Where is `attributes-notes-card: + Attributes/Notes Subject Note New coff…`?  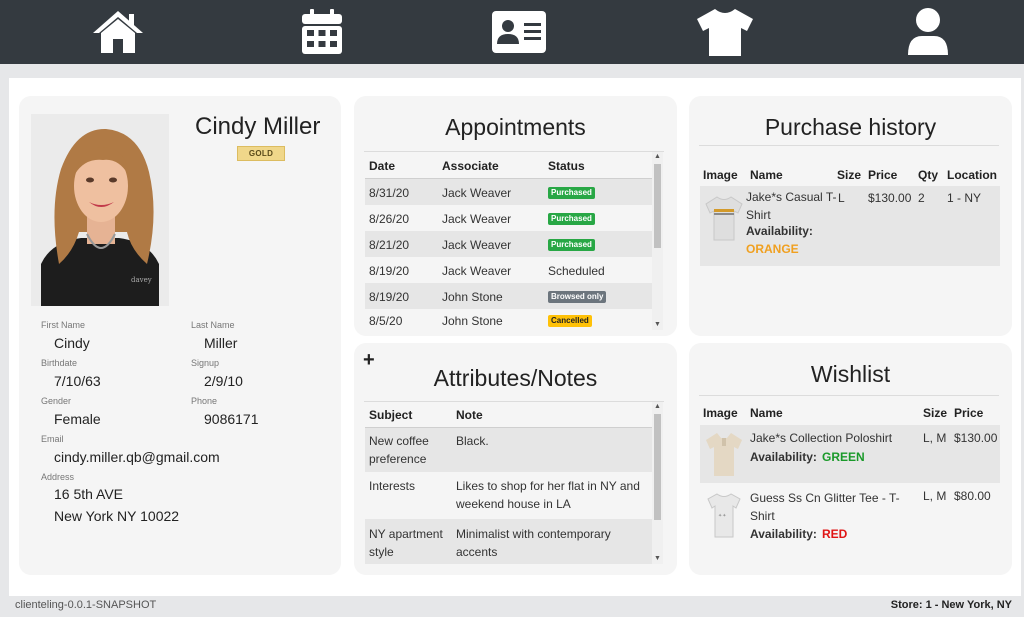
attributes-notes-card: + Attributes/Notes Subject Note New coff… is located at coordinates (515, 459).